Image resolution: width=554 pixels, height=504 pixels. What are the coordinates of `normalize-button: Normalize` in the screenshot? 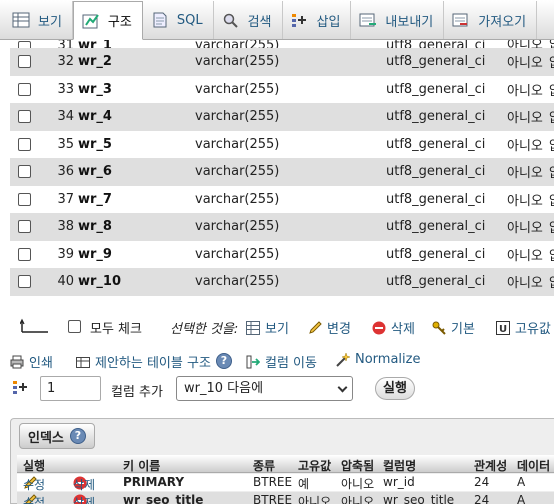 It's located at (378, 359).